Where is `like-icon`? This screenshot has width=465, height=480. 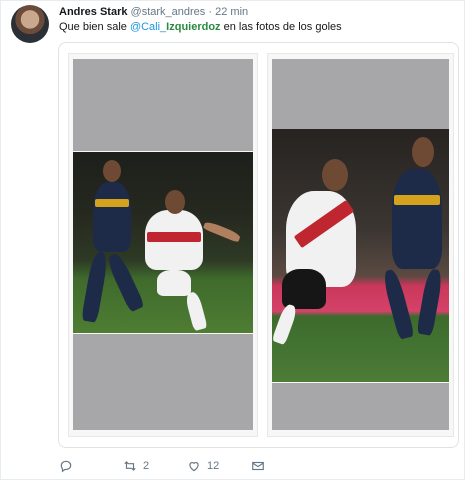
like-icon is located at coordinates (194, 467).